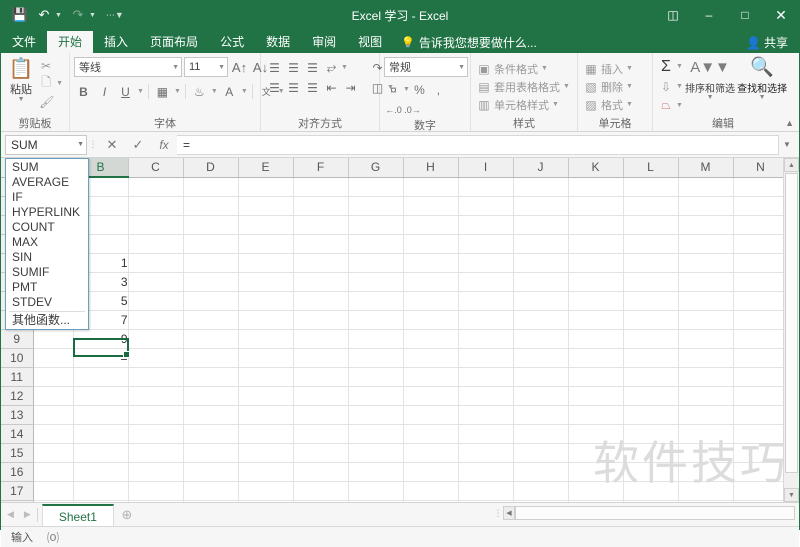  Describe the element at coordinates (53, 339) in the screenshot. I see `cell-a9` at that location.